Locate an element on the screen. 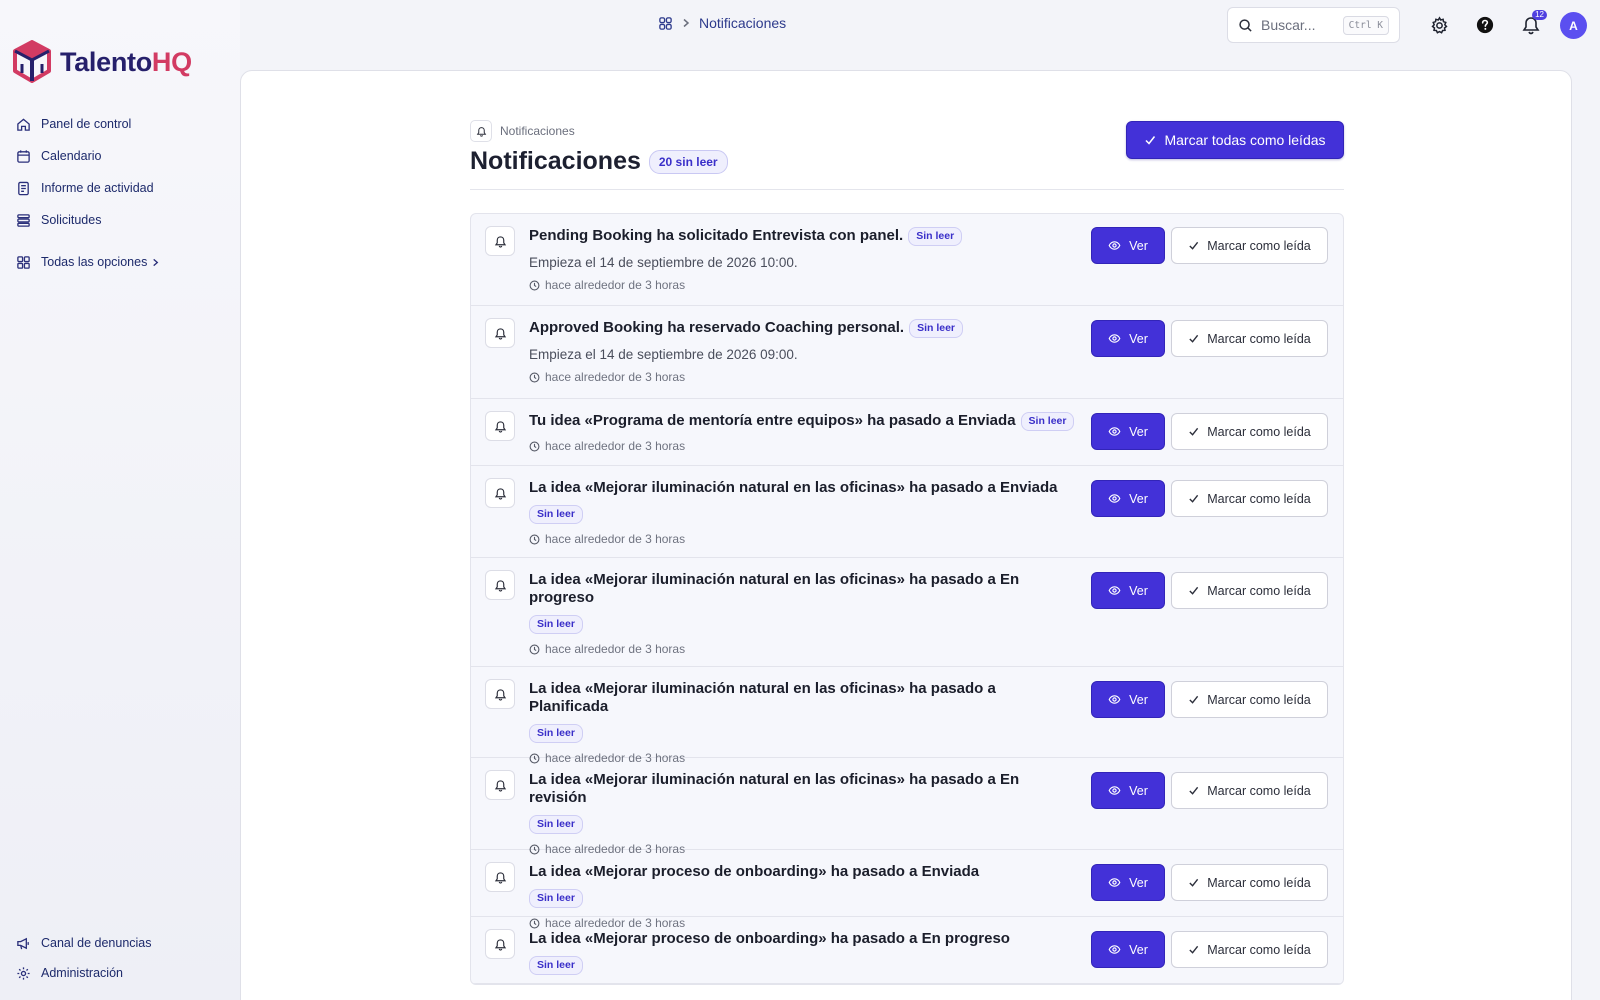  sidebar-item-label: Administración is located at coordinates (82, 973).